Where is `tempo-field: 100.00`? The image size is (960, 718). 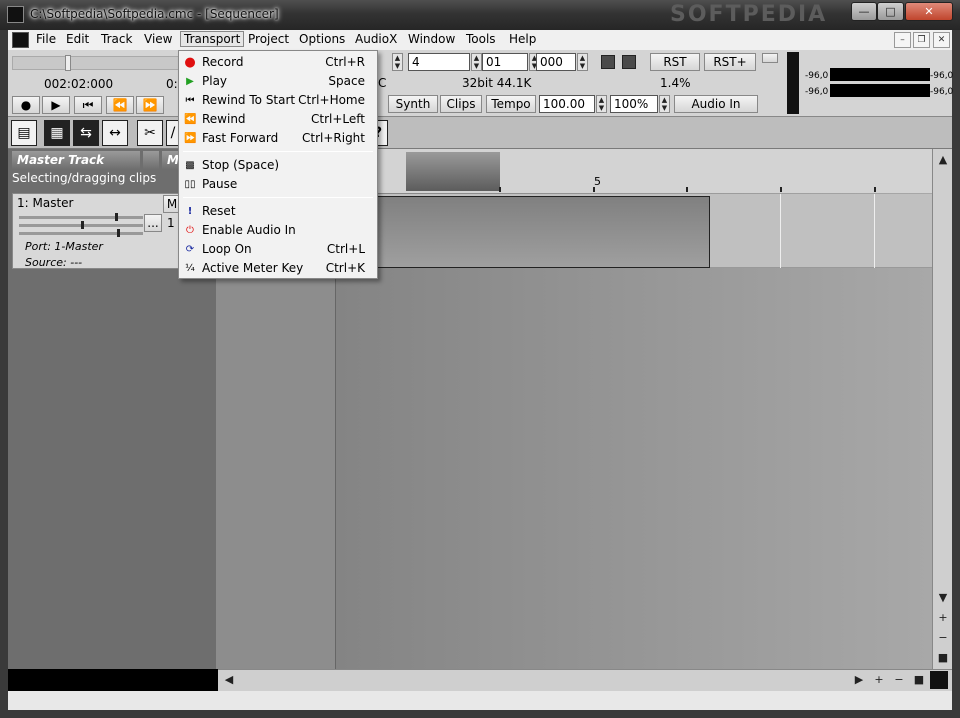
tempo-field: 100.00 is located at coordinates (567, 104).